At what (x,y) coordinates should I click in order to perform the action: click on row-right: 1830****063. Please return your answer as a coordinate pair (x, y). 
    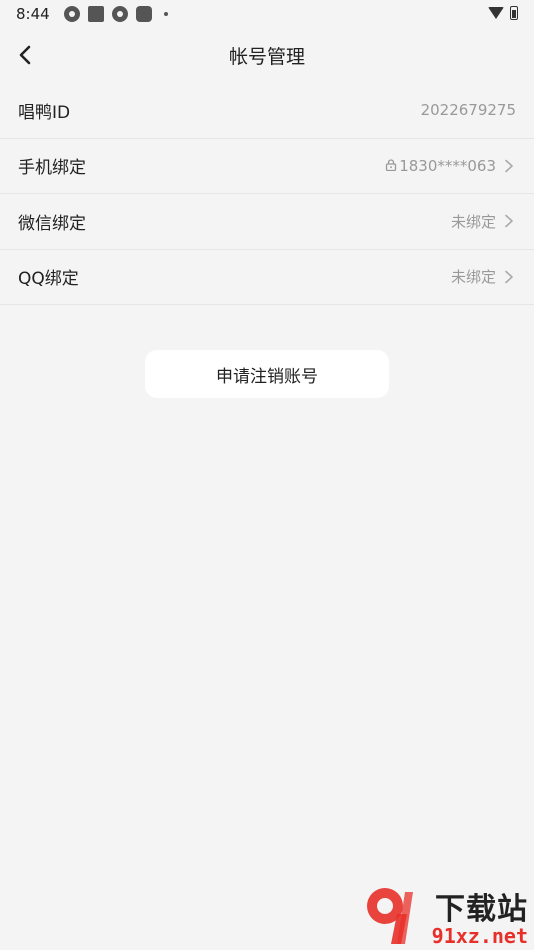
    Looking at the image, I should click on (450, 166).